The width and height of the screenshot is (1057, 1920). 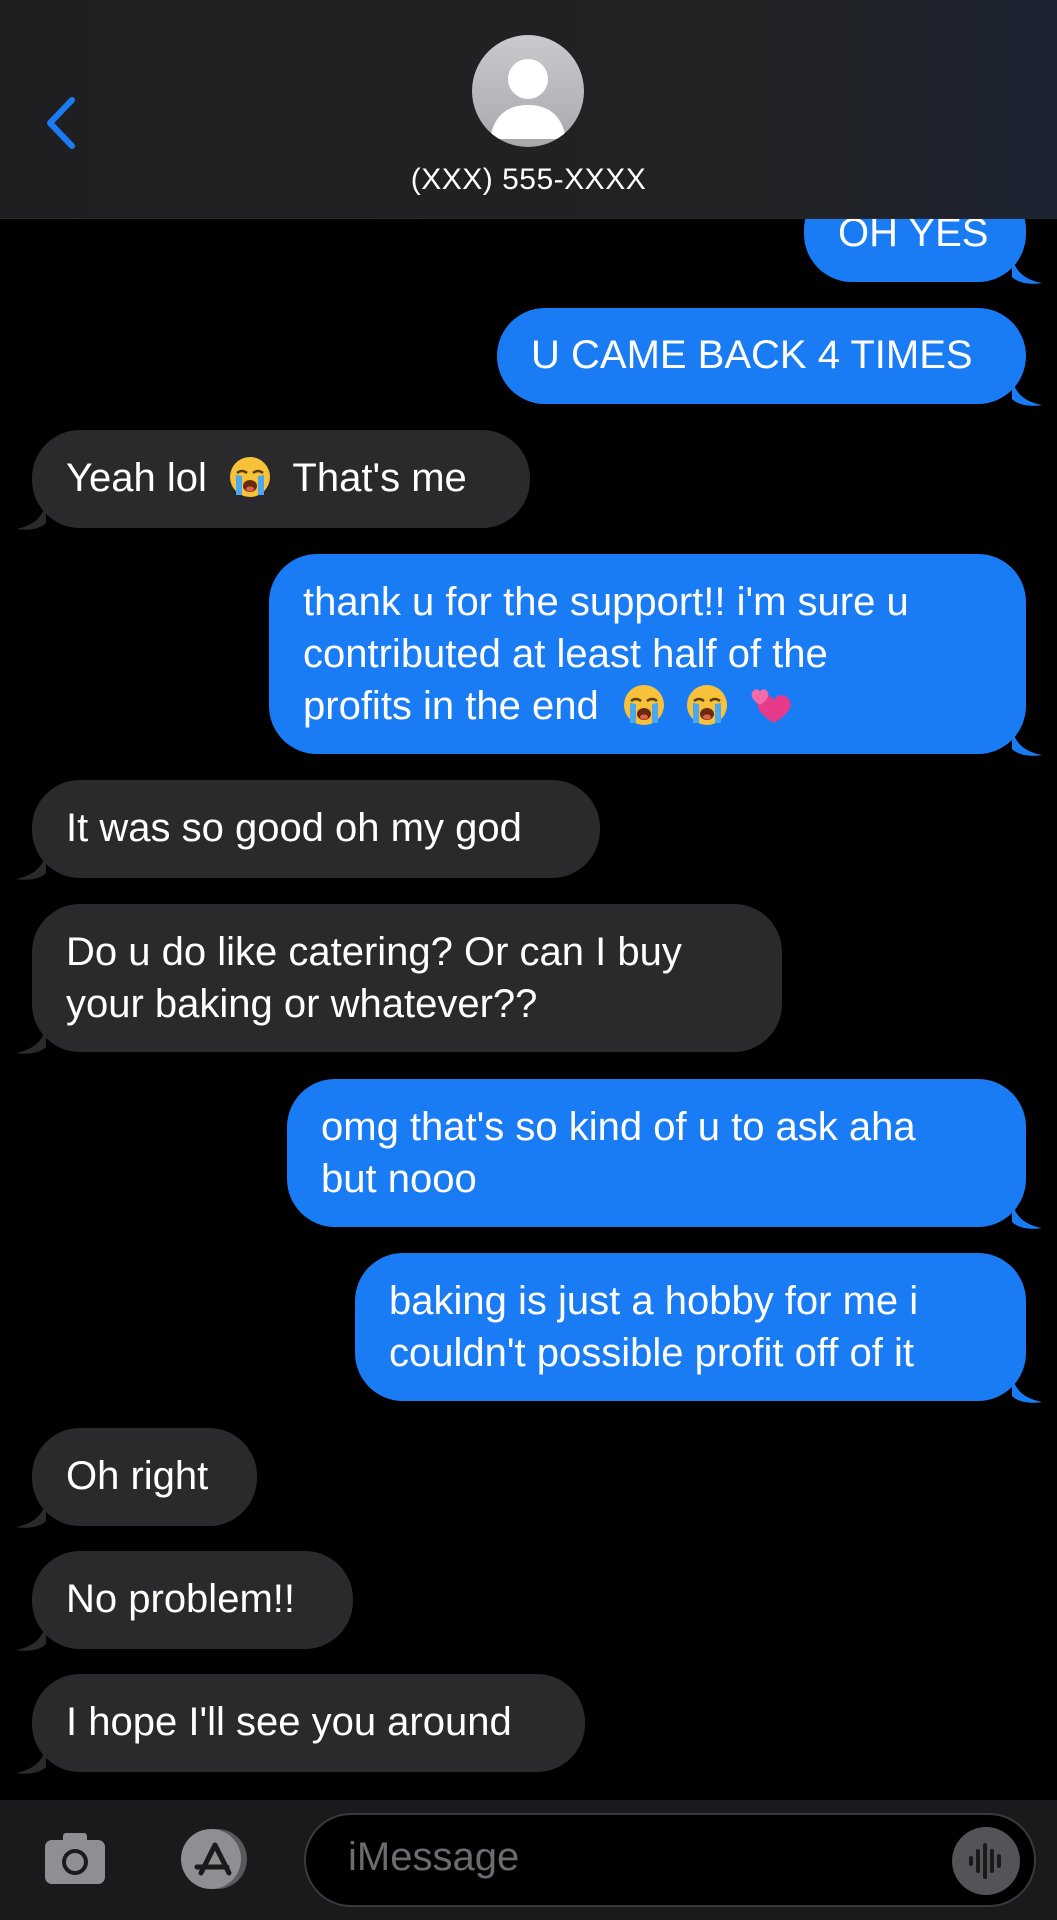 What do you see at coordinates (528, 99) in the screenshot?
I see `person-icon` at bounding box center [528, 99].